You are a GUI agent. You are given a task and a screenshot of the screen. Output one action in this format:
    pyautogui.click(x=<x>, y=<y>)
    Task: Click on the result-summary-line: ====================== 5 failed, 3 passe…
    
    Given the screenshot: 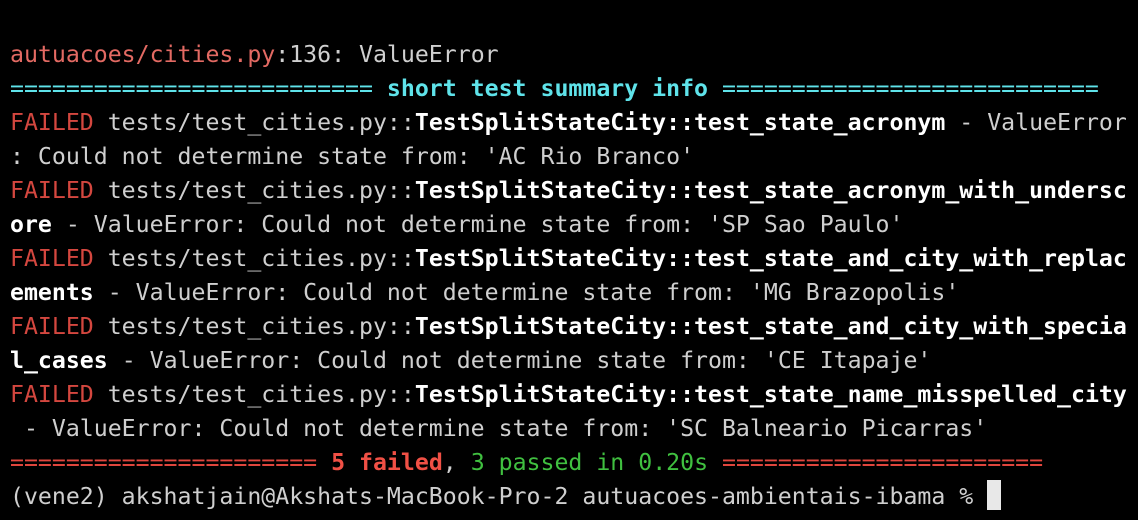 What is the action you would take?
    pyautogui.click(x=574, y=463)
    